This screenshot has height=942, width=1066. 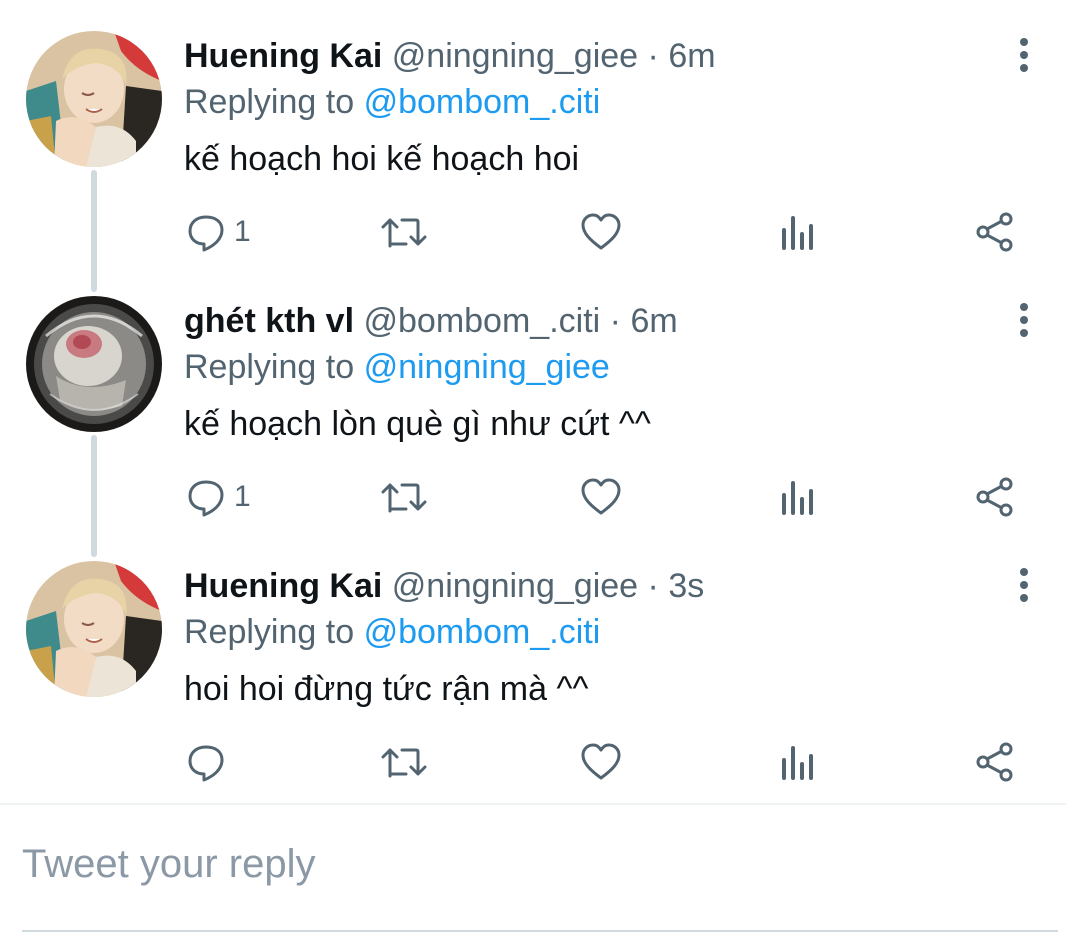 What do you see at coordinates (686, 586) in the screenshot?
I see `timestamp: 3s` at bounding box center [686, 586].